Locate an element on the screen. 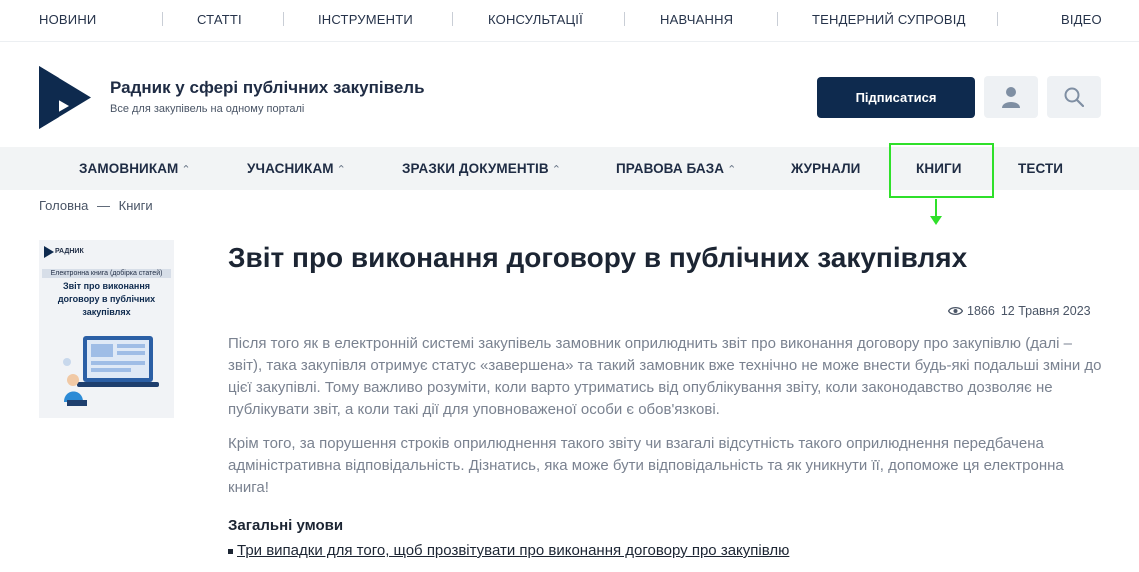  views-count: 1866 is located at coordinates (981, 311).